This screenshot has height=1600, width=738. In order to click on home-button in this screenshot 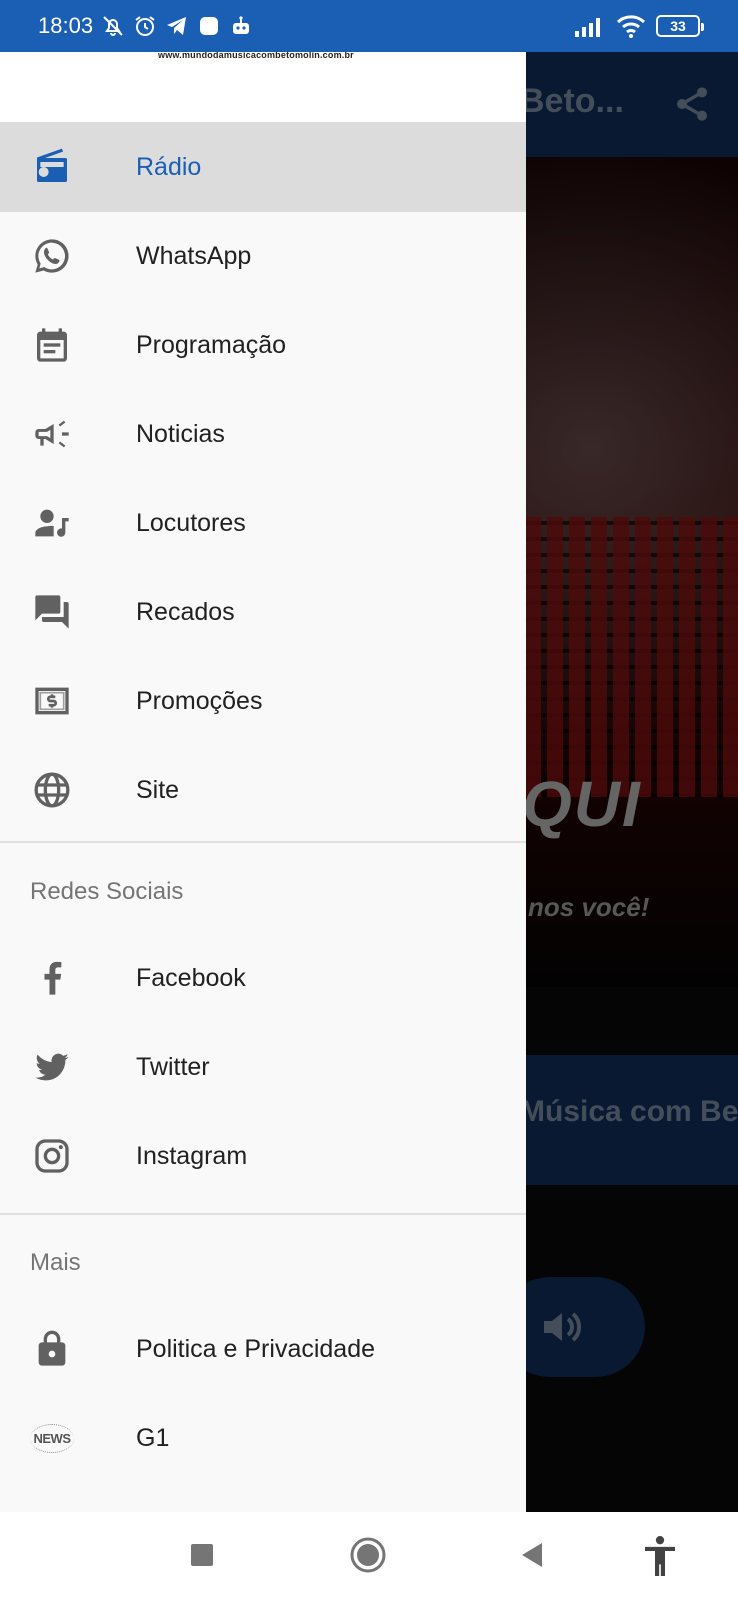, I will do `click(368, 1558)`.